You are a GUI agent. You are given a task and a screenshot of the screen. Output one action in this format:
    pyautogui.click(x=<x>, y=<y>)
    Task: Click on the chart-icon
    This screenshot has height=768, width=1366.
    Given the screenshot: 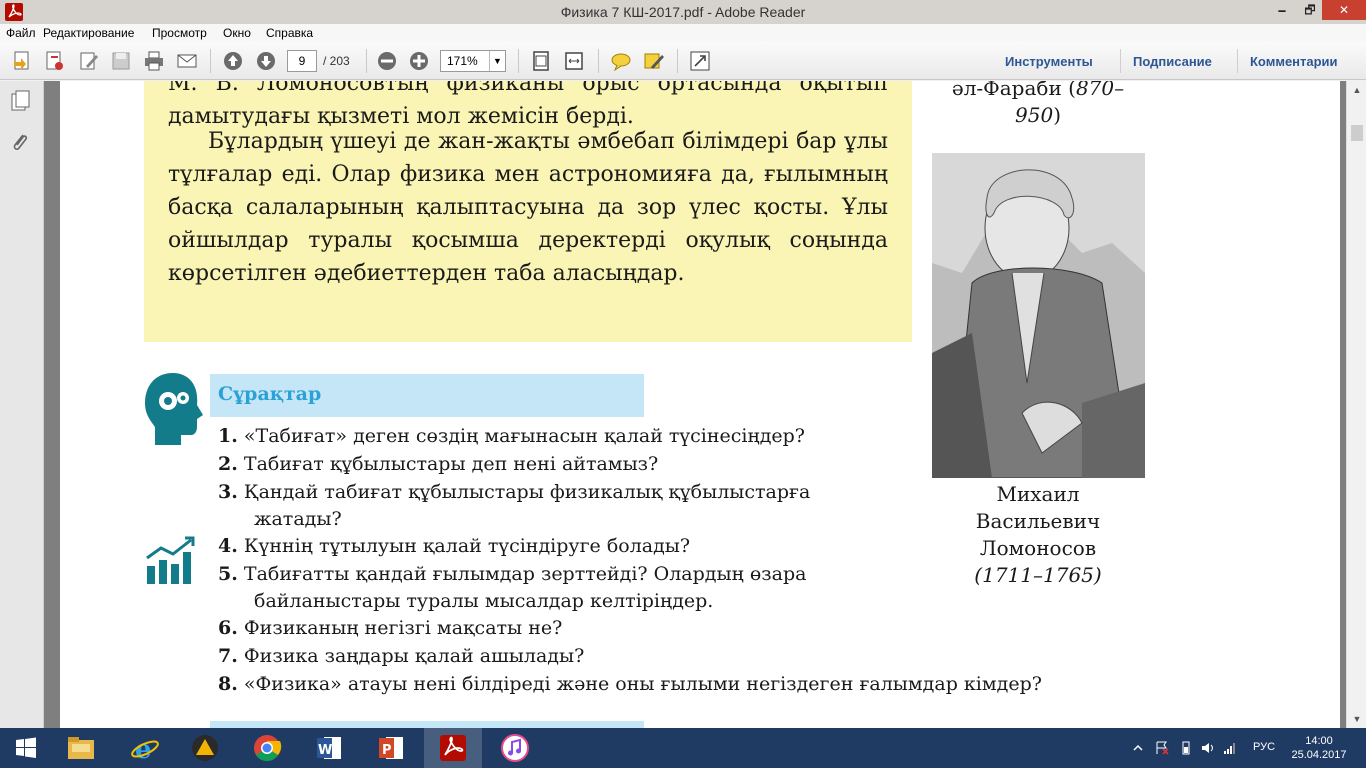 What is the action you would take?
    pyautogui.click(x=170, y=560)
    